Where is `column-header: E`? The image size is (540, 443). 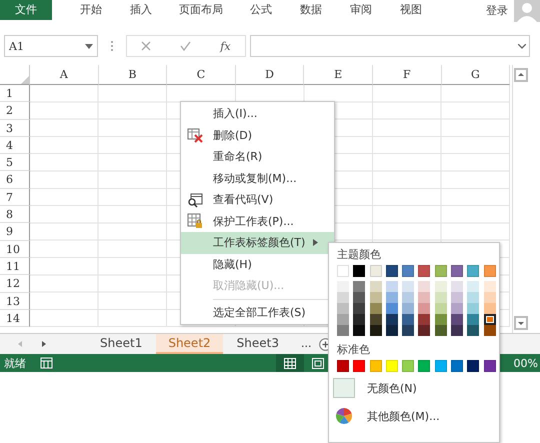 column-header: E is located at coordinates (338, 75).